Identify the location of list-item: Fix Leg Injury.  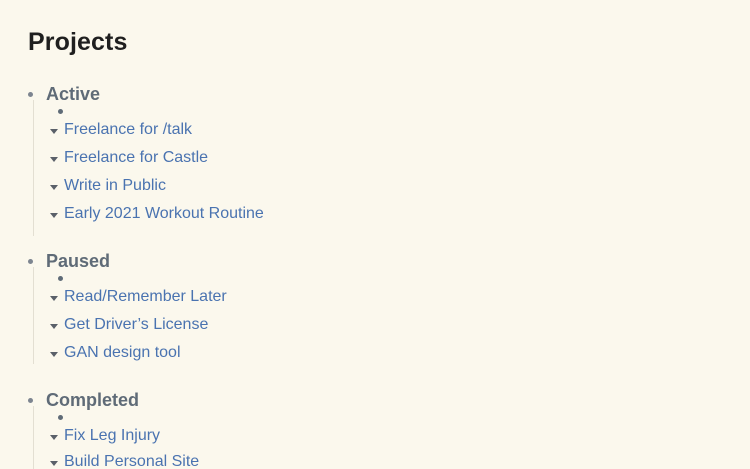
(105, 436).